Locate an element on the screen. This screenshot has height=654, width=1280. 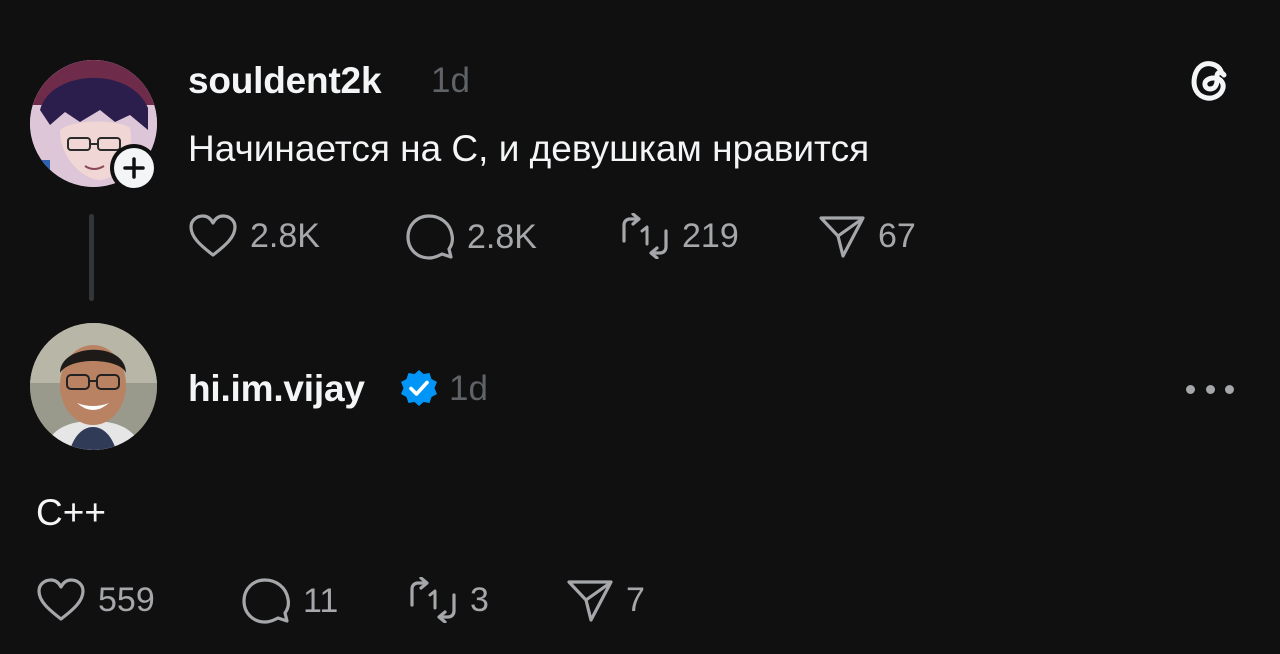
like-button: 2.8K is located at coordinates (254, 236).